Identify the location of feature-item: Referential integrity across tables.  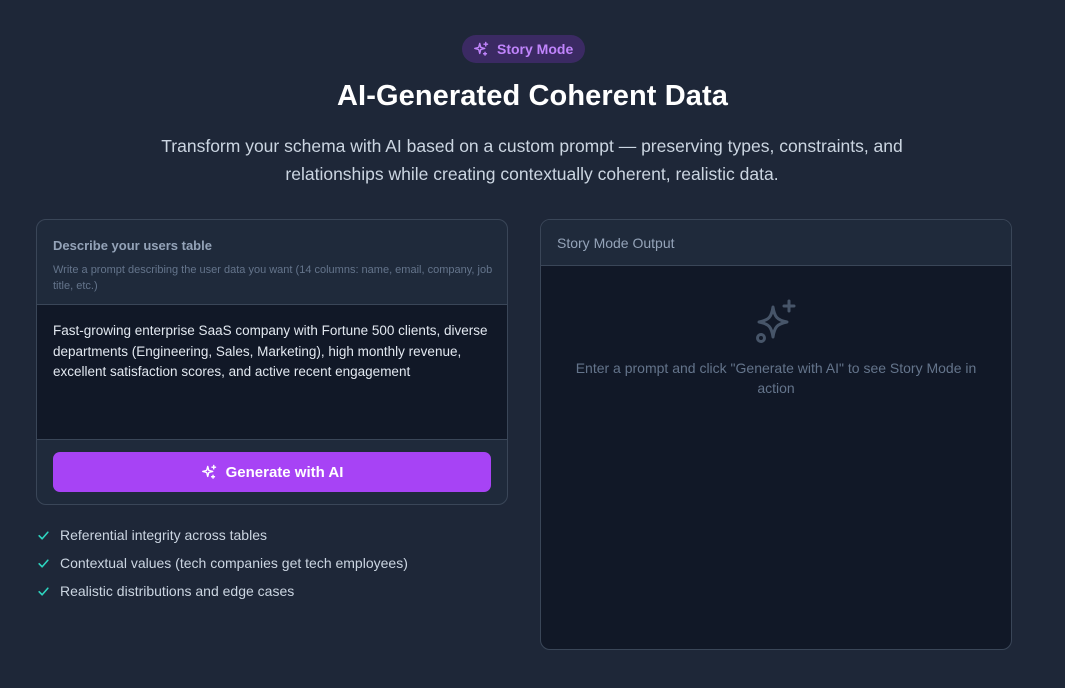
(222, 535).